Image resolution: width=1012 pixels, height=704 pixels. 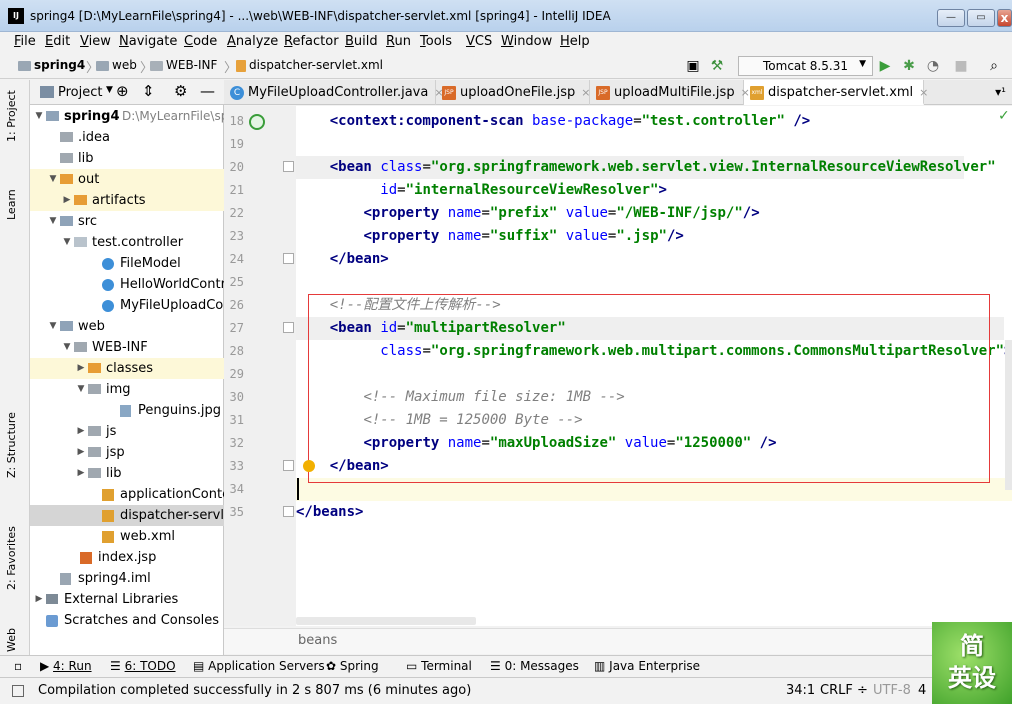 I want to click on editor-tab: C MyFileUploadController.java ×, so click(x=334, y=92).